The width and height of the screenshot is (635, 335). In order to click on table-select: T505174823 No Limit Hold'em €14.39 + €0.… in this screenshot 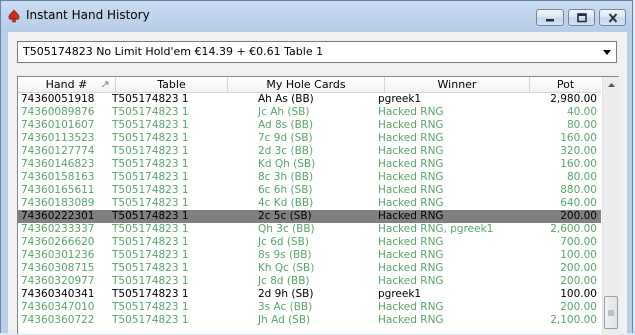, I will do `click(317, 52)`.